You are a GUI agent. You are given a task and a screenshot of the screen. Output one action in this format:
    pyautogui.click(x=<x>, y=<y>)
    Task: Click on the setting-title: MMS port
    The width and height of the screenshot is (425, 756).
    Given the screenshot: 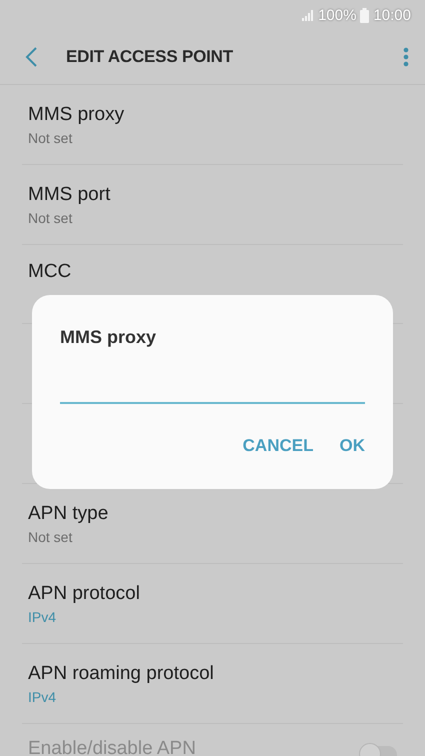 What is the action you would take?
    pyautogui.click(x=69, y=195)
    